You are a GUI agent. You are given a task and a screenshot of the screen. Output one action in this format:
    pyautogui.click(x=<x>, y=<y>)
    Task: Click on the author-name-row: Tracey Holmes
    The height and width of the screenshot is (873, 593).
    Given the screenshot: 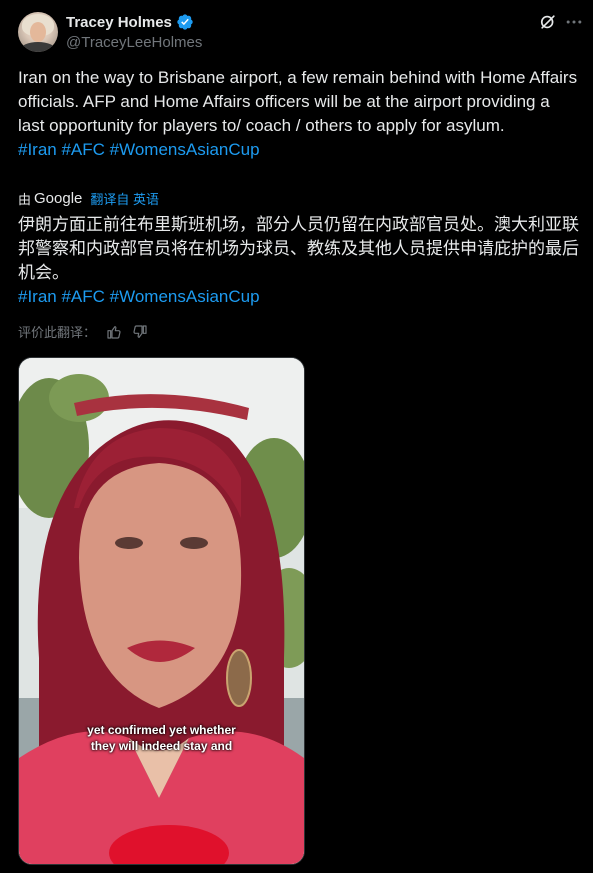 What is the action you would take?
    pyautogui.click(x=130, y=22)
    